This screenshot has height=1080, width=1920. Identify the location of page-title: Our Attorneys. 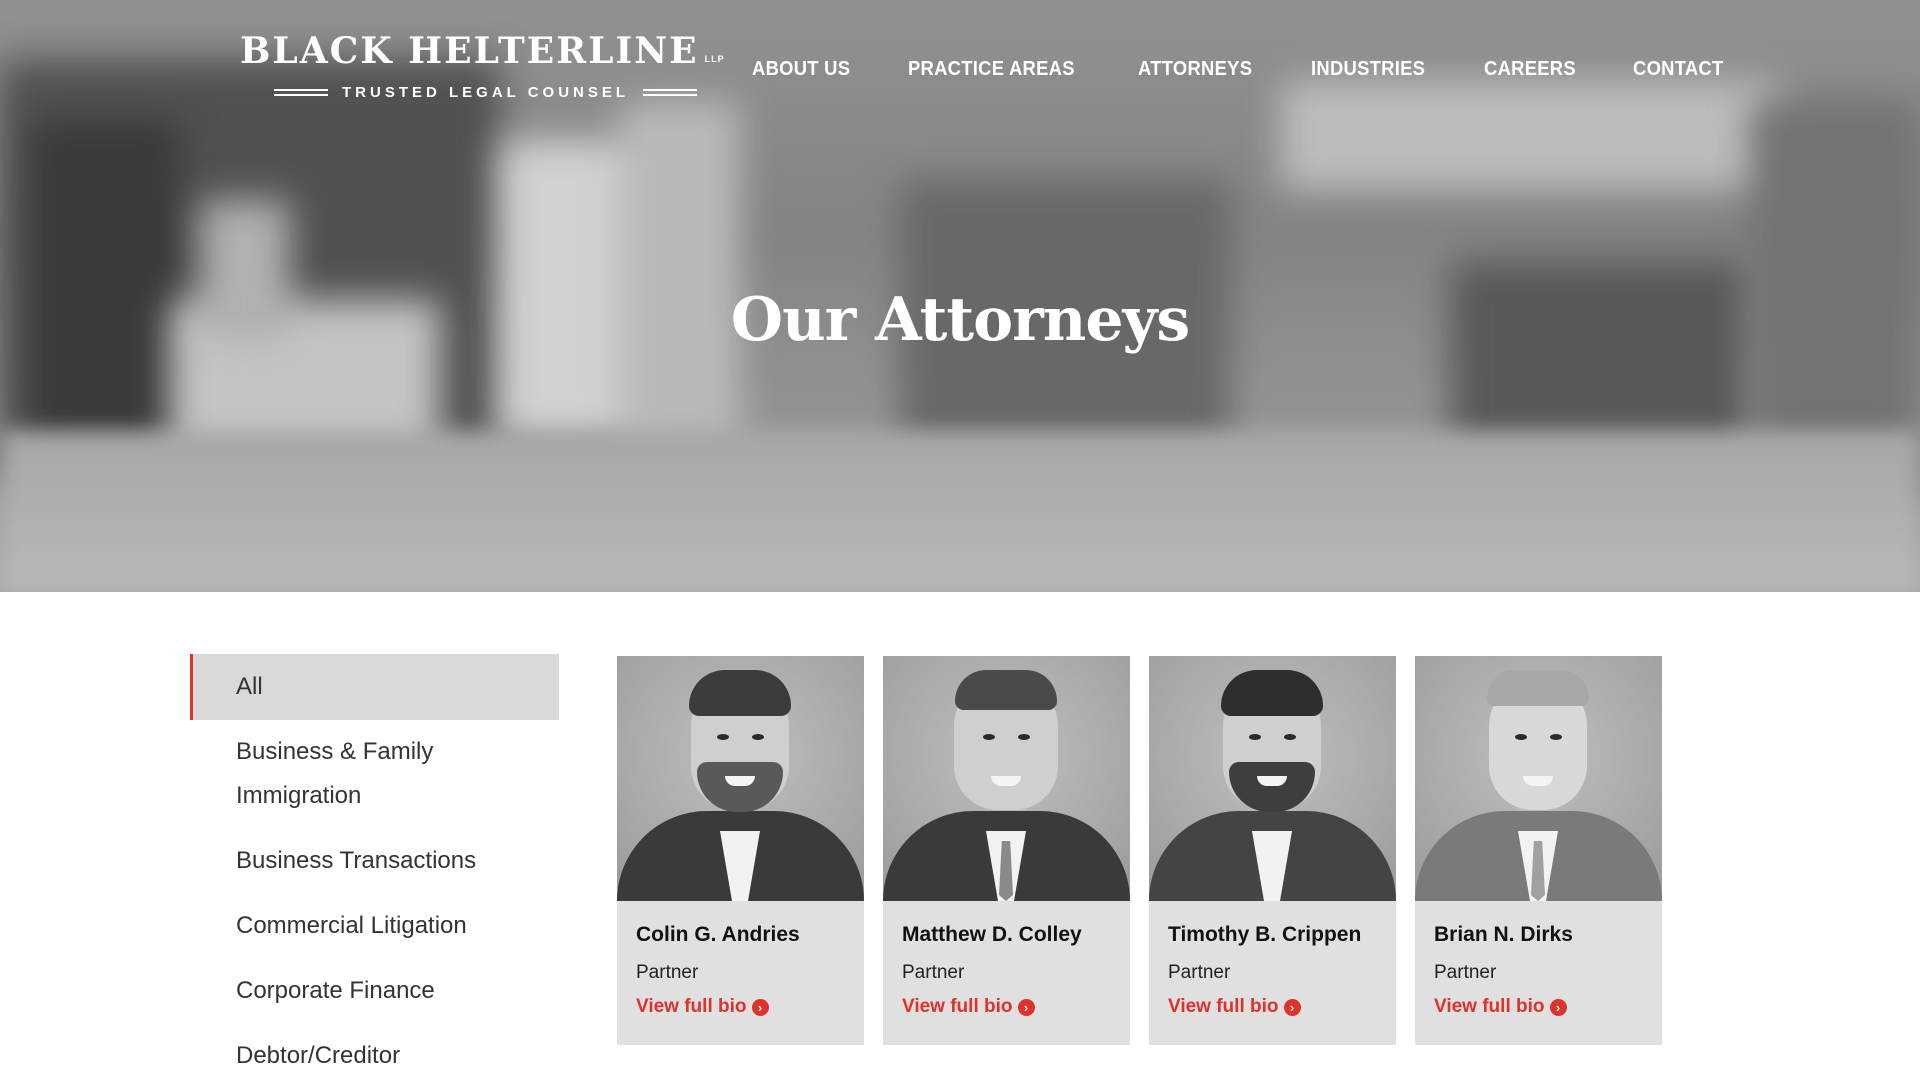
(960, 320).